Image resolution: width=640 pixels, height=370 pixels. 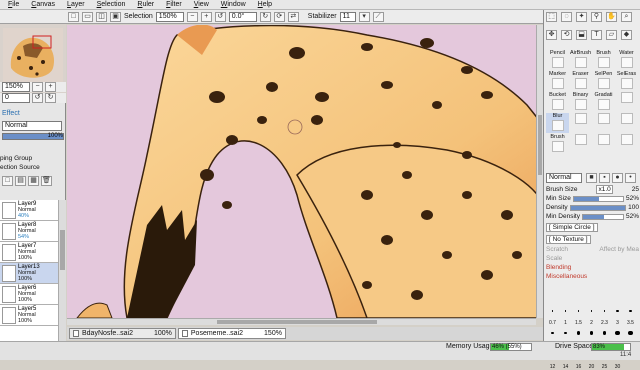 I want to click on brush-size-preset: 3.5, so click(x=630, y=316).